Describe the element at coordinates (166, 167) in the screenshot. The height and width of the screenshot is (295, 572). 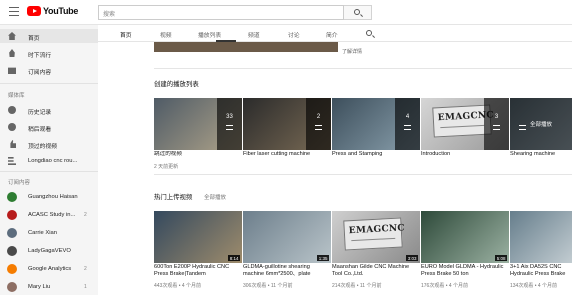
I see `playlist-meta: 2 天前更新` at that location.